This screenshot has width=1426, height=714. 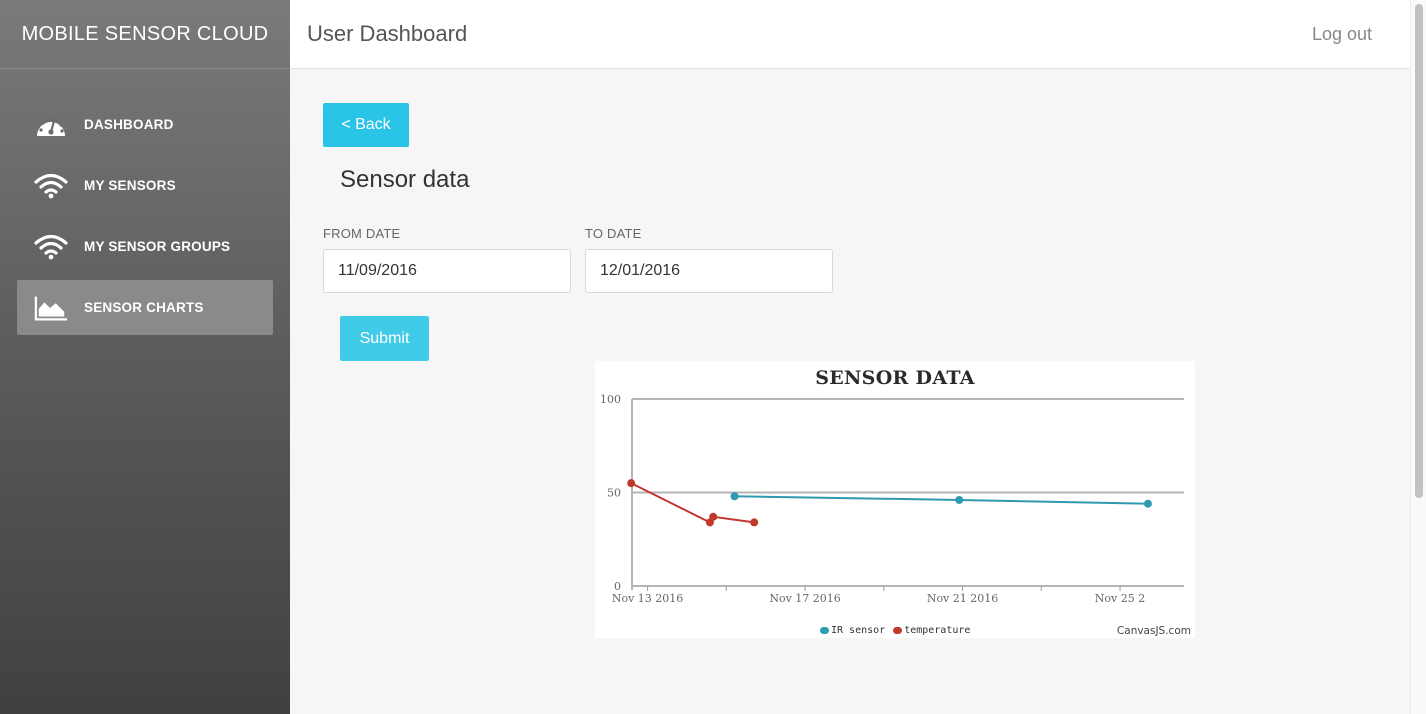 I want to click on sidebar-item-my-sensors: MY SENSORS, so click(x=145, y=185).